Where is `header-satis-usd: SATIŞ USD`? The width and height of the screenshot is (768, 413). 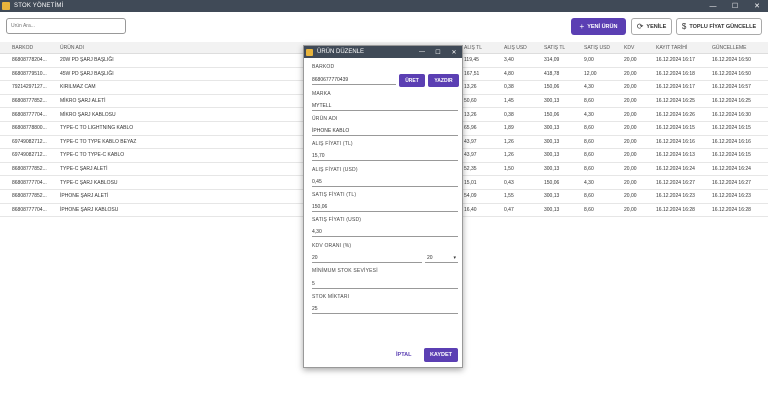 header-satis-usd: SATIŞ USD is located at coordinates (603, 47).